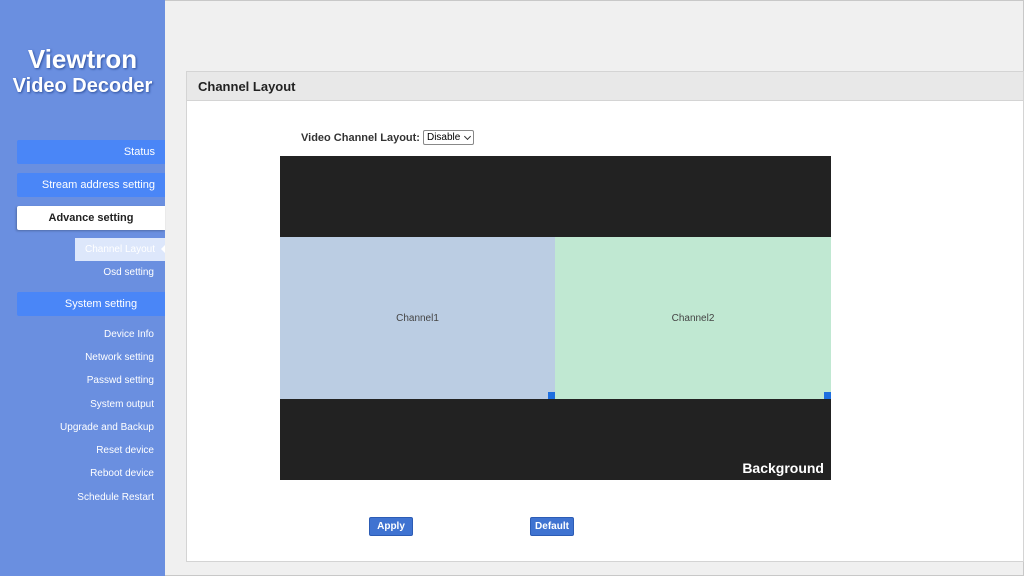  I want to click on channel2-label: Channel2, so click(693, 318).